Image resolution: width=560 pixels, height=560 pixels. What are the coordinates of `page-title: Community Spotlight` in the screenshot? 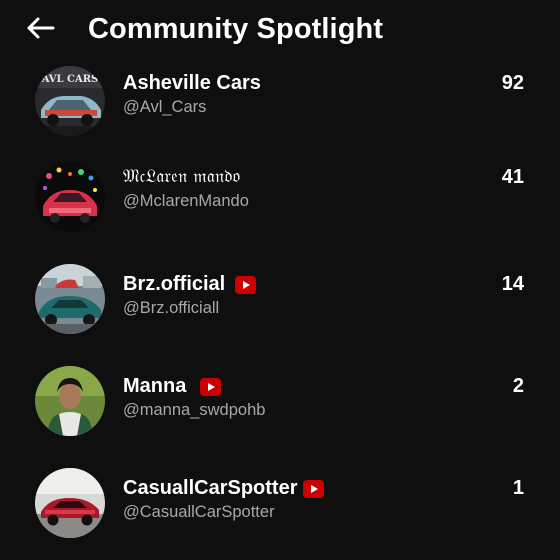 It's located at (236, 29).